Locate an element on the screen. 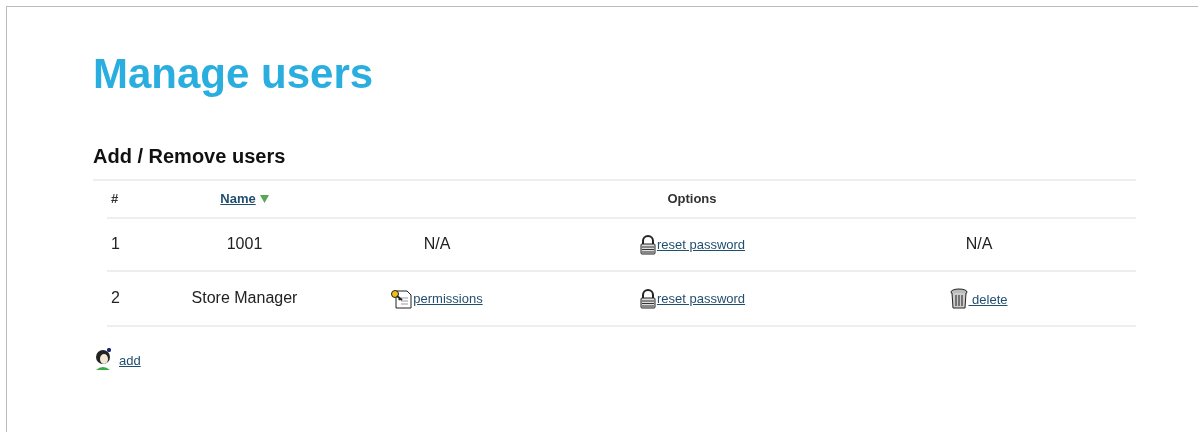 The image size is (1198, 432). option-link: delete is located at coordinates (979, 298).